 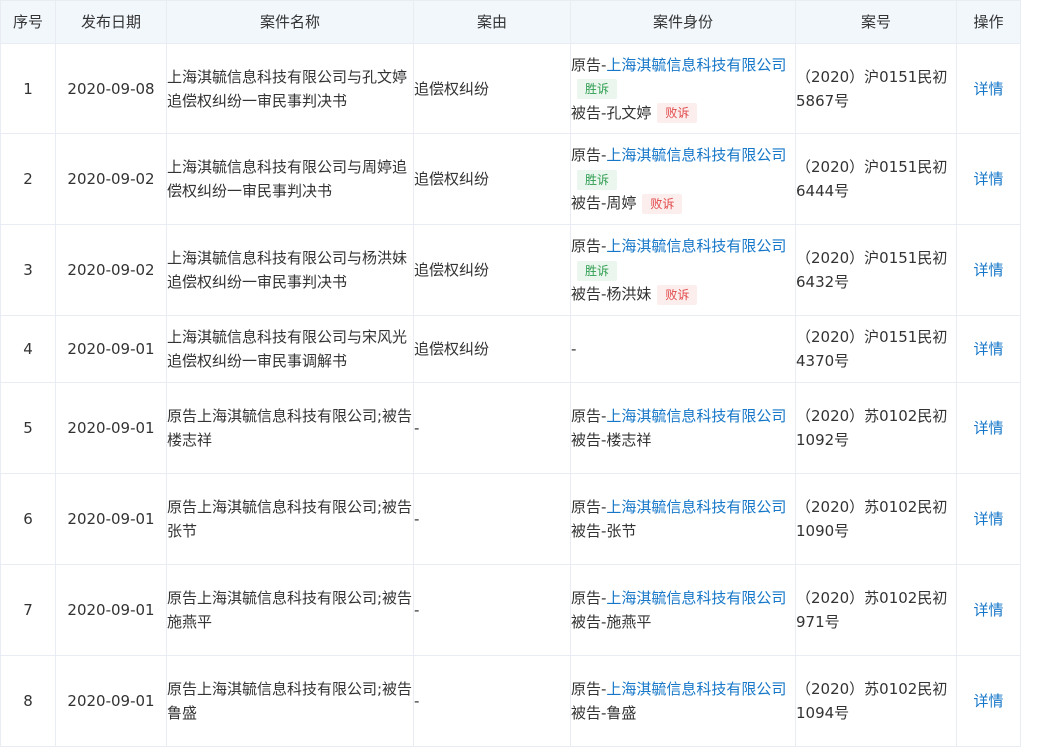 I want to click on cell-case-name: 上海淇毓信息科技有限公司与宋风光追偿权纠纷一审民事调解书, so click(x=290, y=349).